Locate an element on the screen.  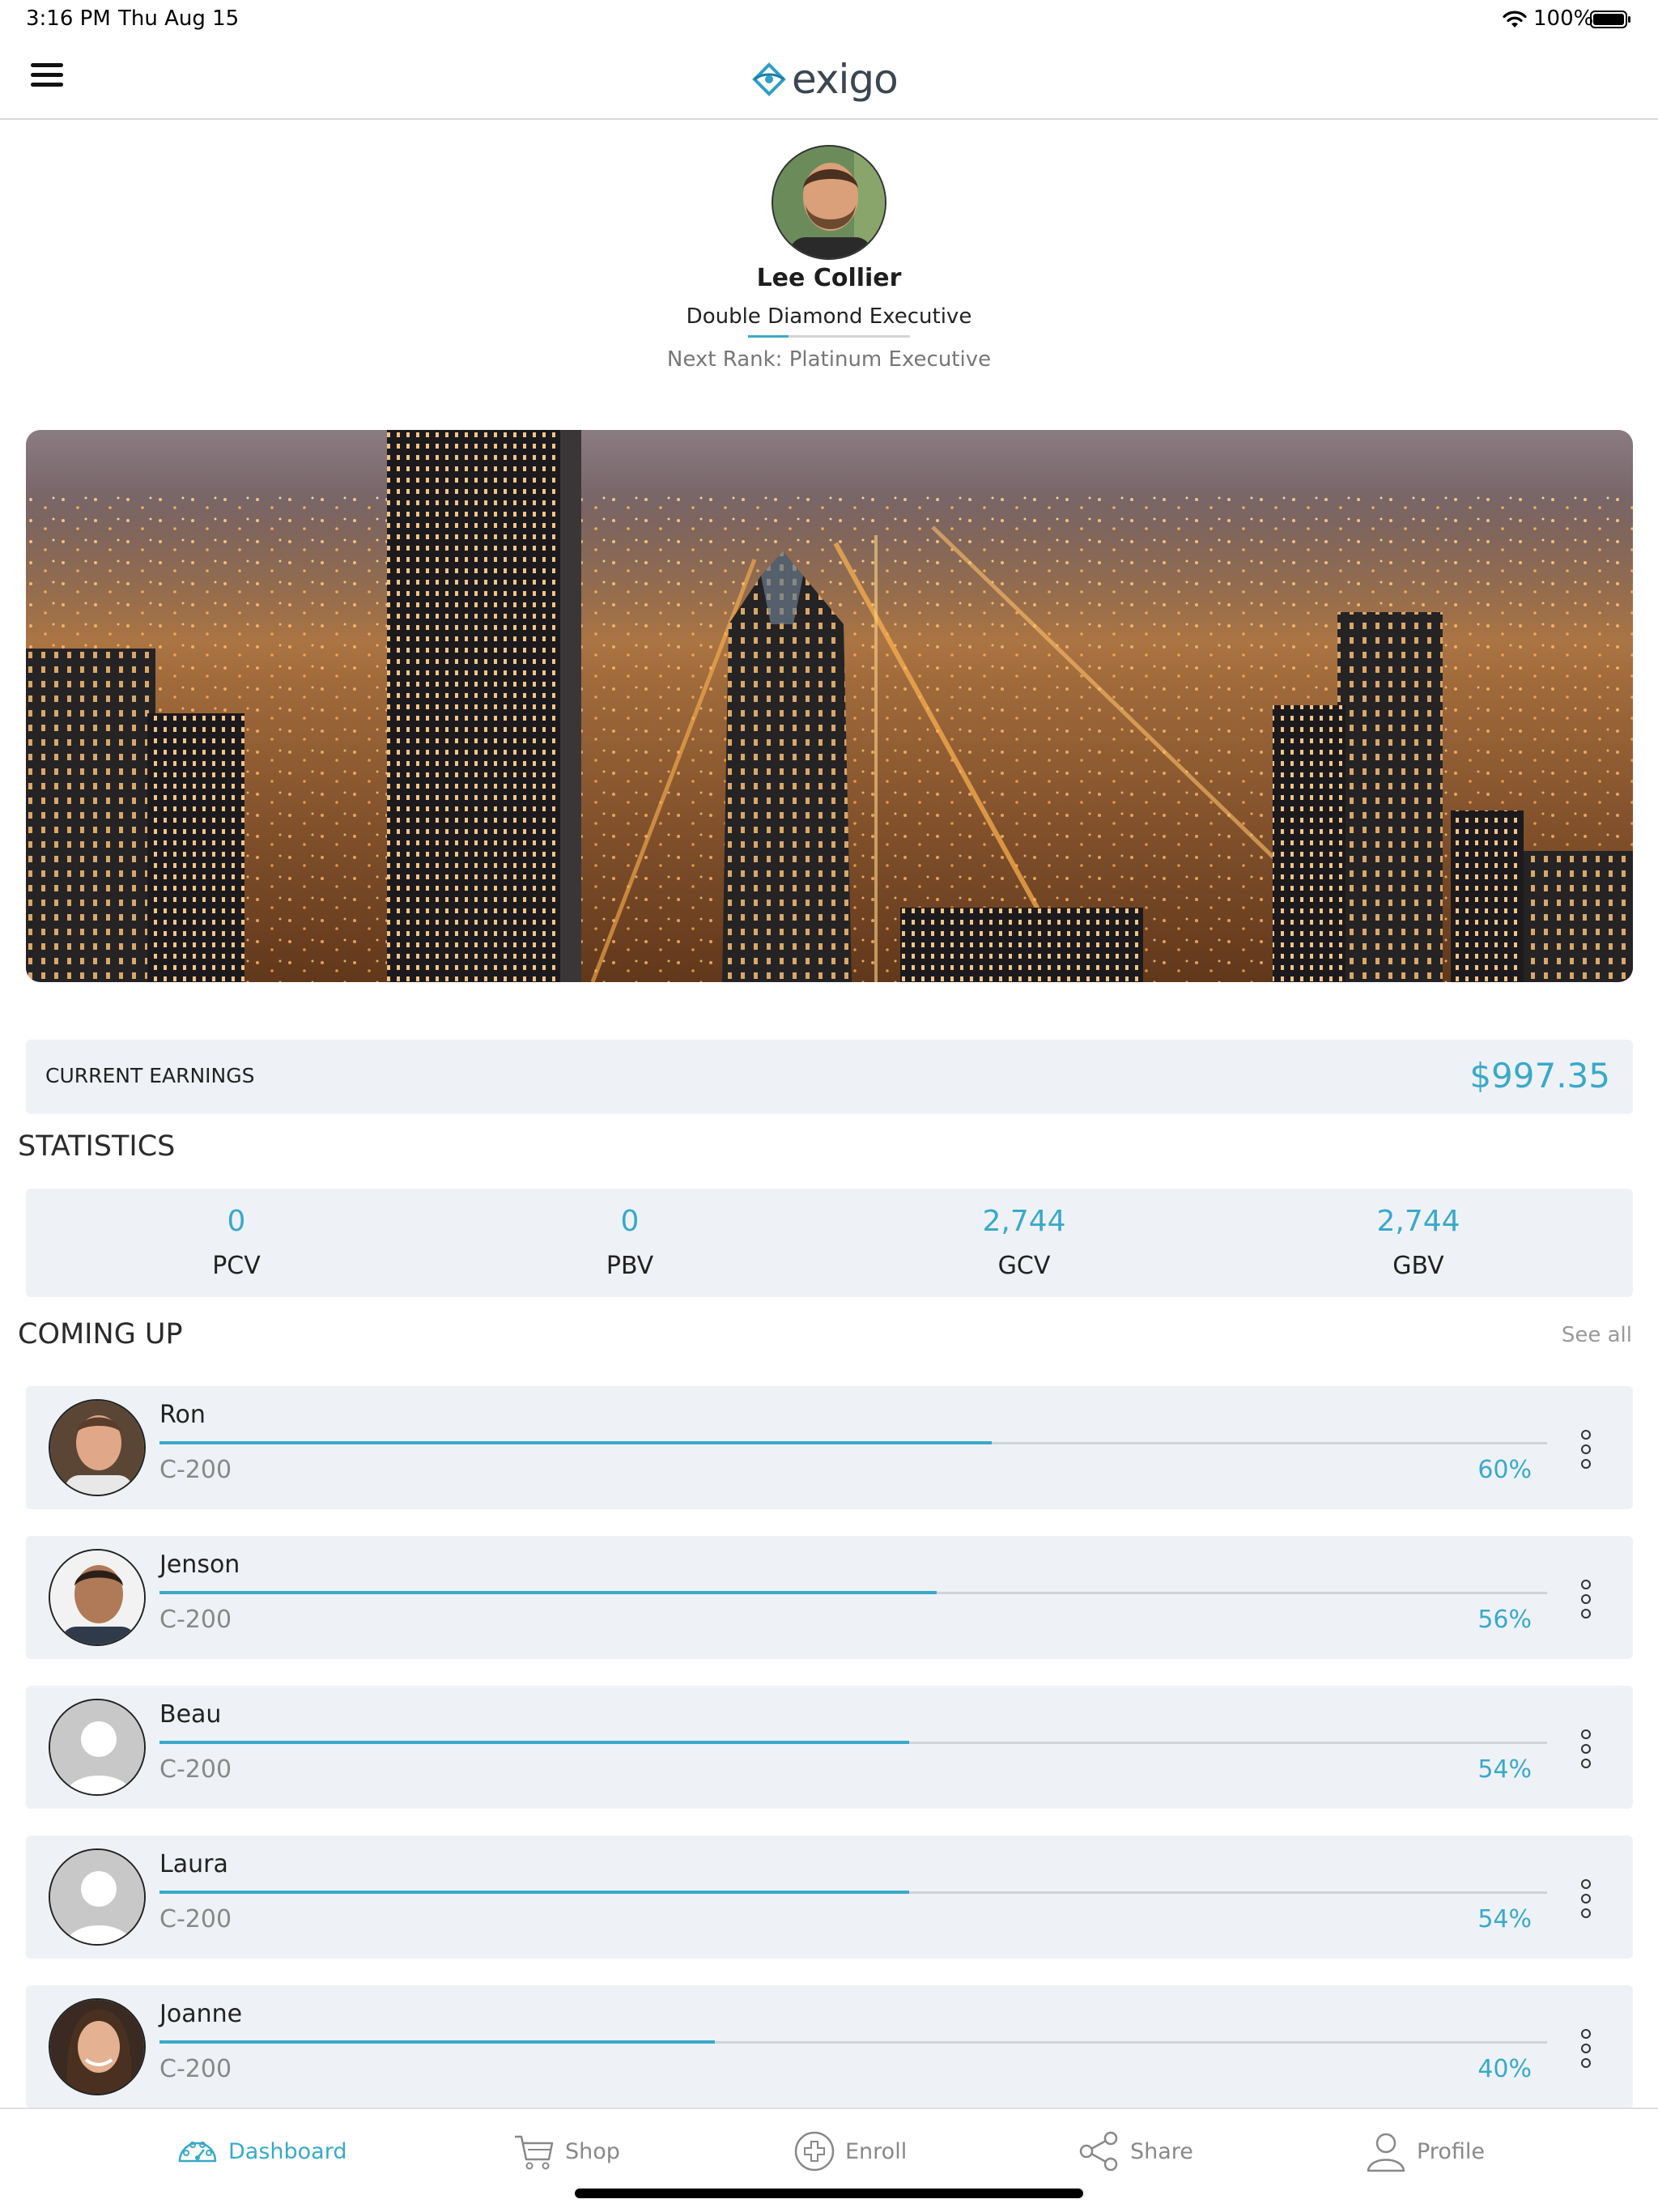
profile-photo is located at coordinates (829, 203).